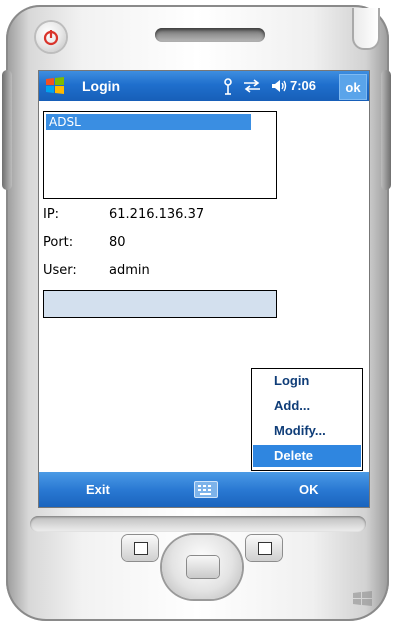 The width and height of the screenshot is (393, 621). What do you see at coordinates (210, 35) in the screenshot?
I see `earpiece-speaker` at bounding box center [210, 35].